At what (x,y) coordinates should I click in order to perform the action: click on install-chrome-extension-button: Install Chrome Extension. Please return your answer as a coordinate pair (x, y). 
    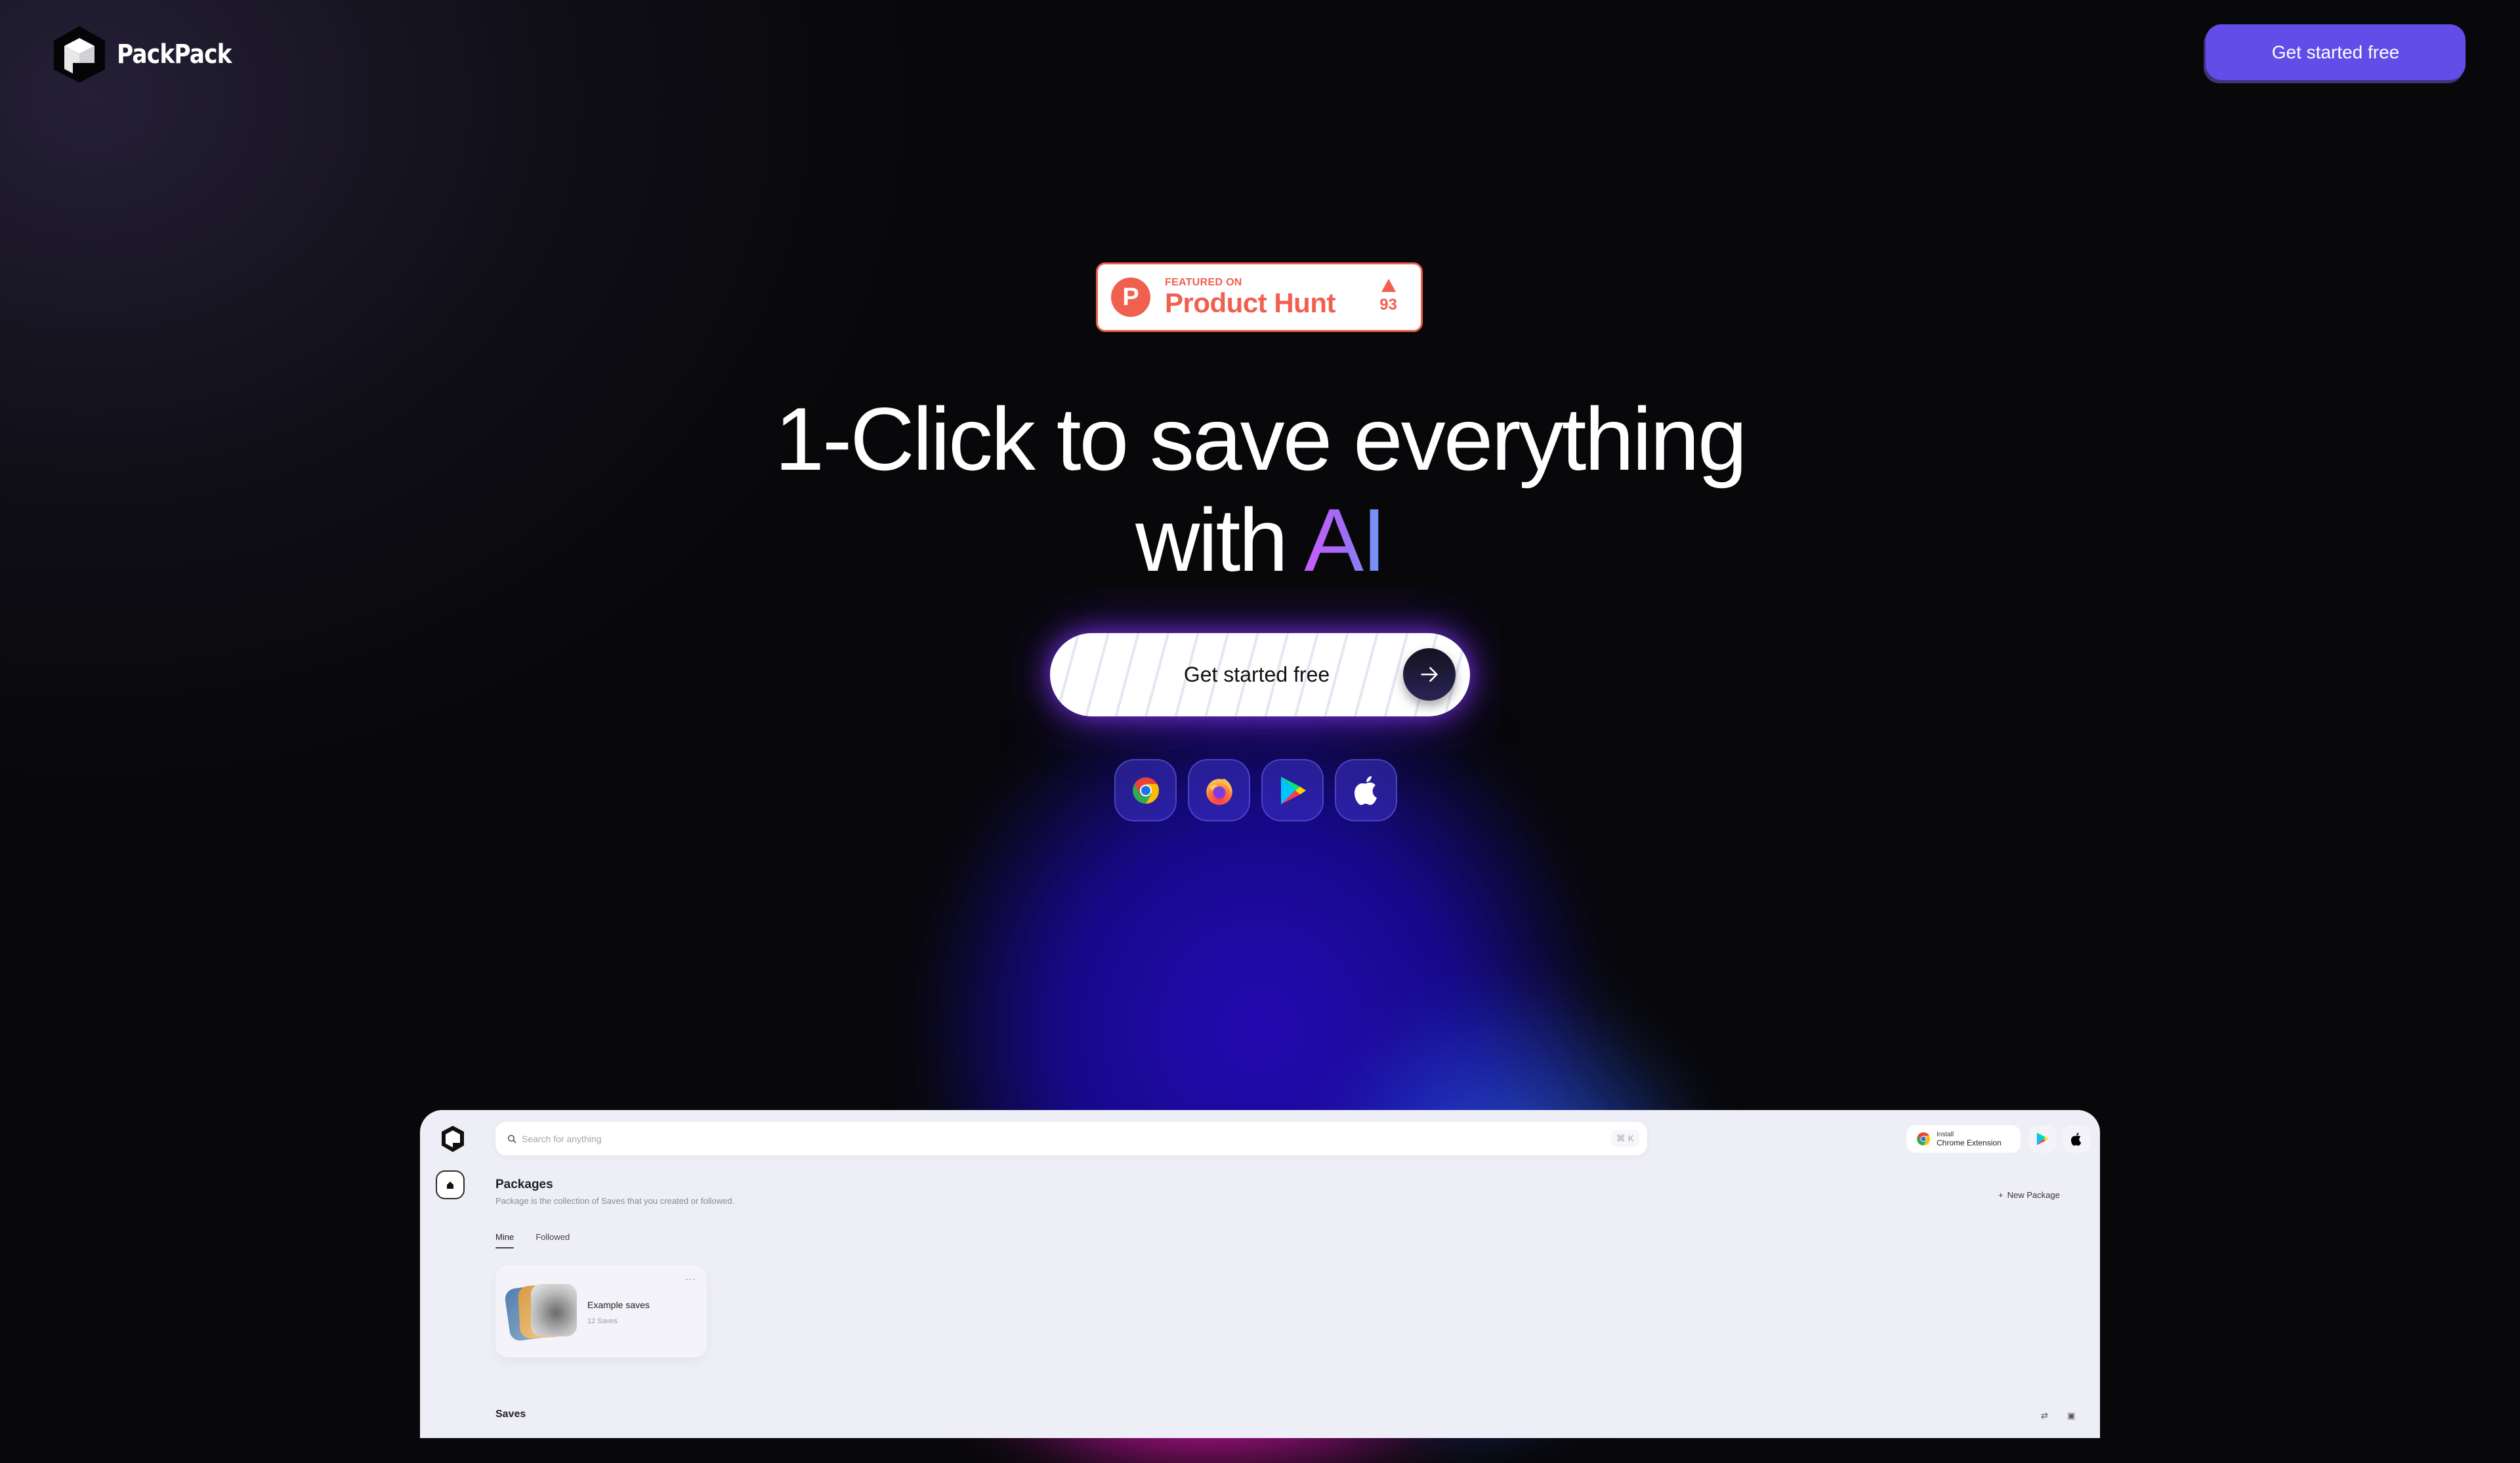
    Looking at the image, I should click on (1963, 1139).